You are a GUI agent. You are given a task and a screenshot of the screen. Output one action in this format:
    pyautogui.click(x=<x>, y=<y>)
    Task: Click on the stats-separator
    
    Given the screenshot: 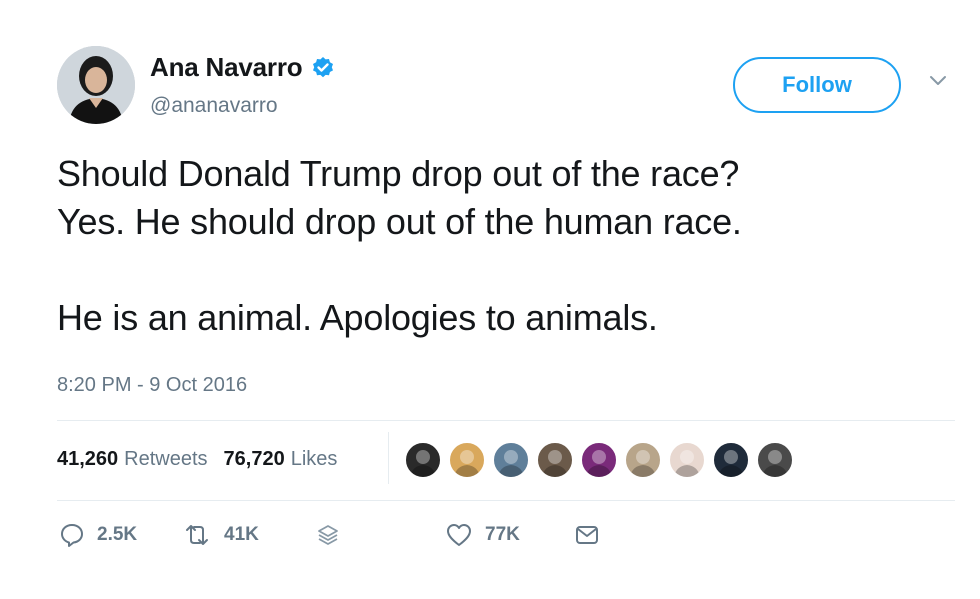 What is the action you would take?
    pyautogui.click(x=388, y=458)
    